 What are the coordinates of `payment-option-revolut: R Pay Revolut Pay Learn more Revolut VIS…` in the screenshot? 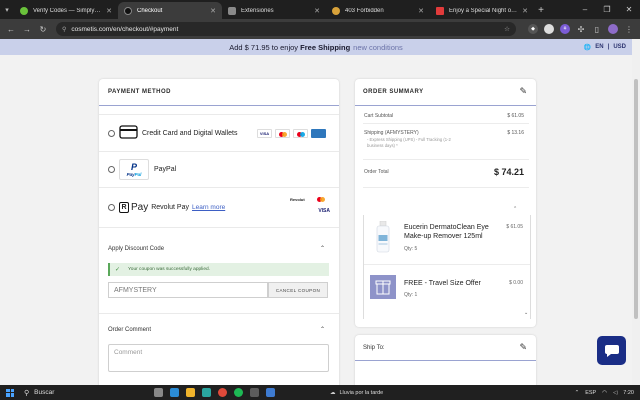 It's located at (219, 207).